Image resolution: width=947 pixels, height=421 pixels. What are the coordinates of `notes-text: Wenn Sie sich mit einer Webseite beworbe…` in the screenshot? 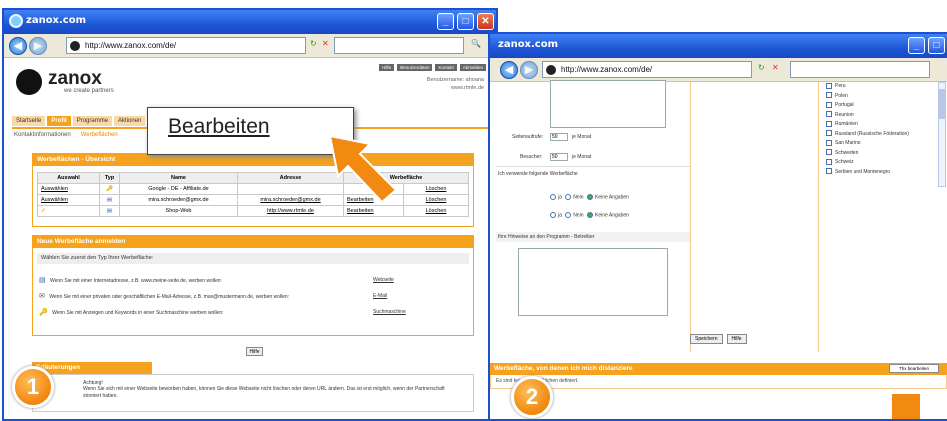 It's located at (264, 392).